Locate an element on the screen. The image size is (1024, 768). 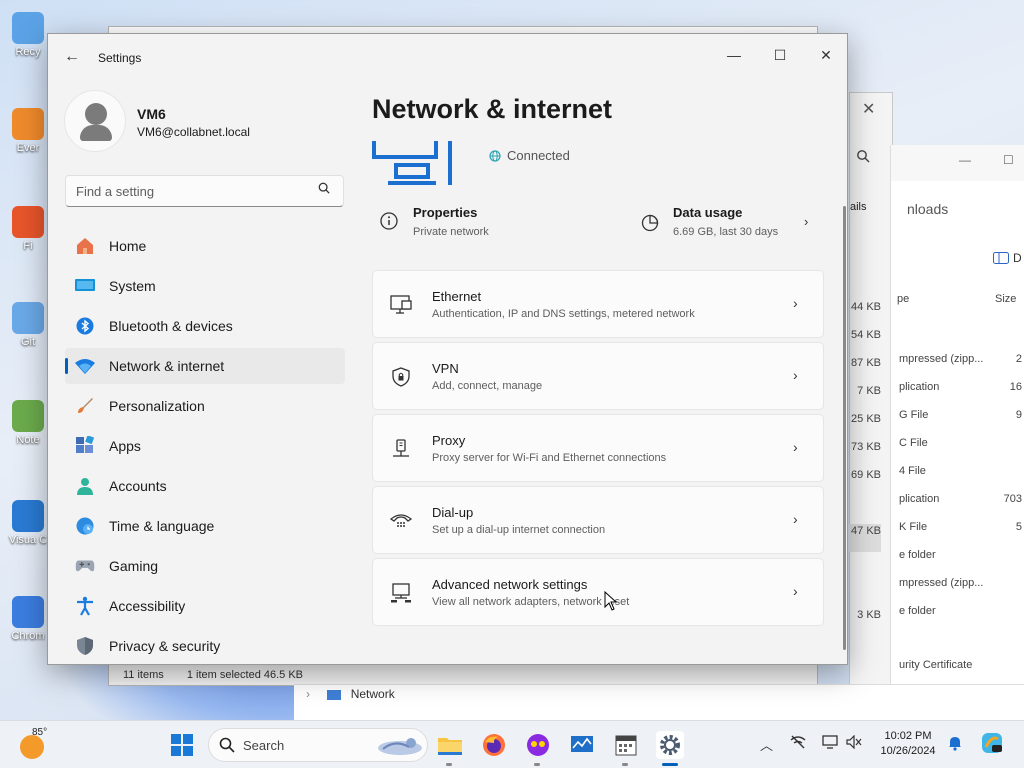
desktop-icon: Chrom is located at coordinates (28, 619).